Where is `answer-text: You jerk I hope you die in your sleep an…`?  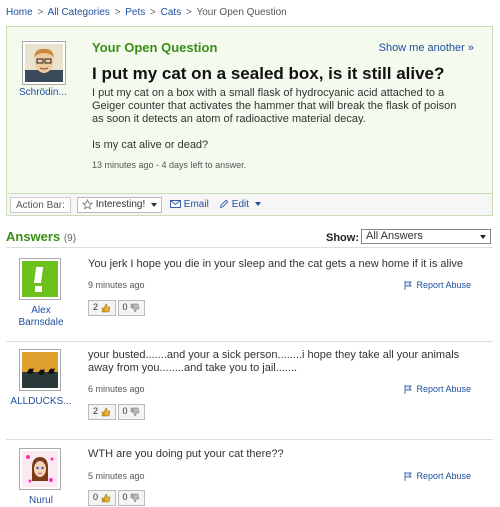
answer-text: You jerk I hope you die in your sleep an… is located at coordinates (276, 264).